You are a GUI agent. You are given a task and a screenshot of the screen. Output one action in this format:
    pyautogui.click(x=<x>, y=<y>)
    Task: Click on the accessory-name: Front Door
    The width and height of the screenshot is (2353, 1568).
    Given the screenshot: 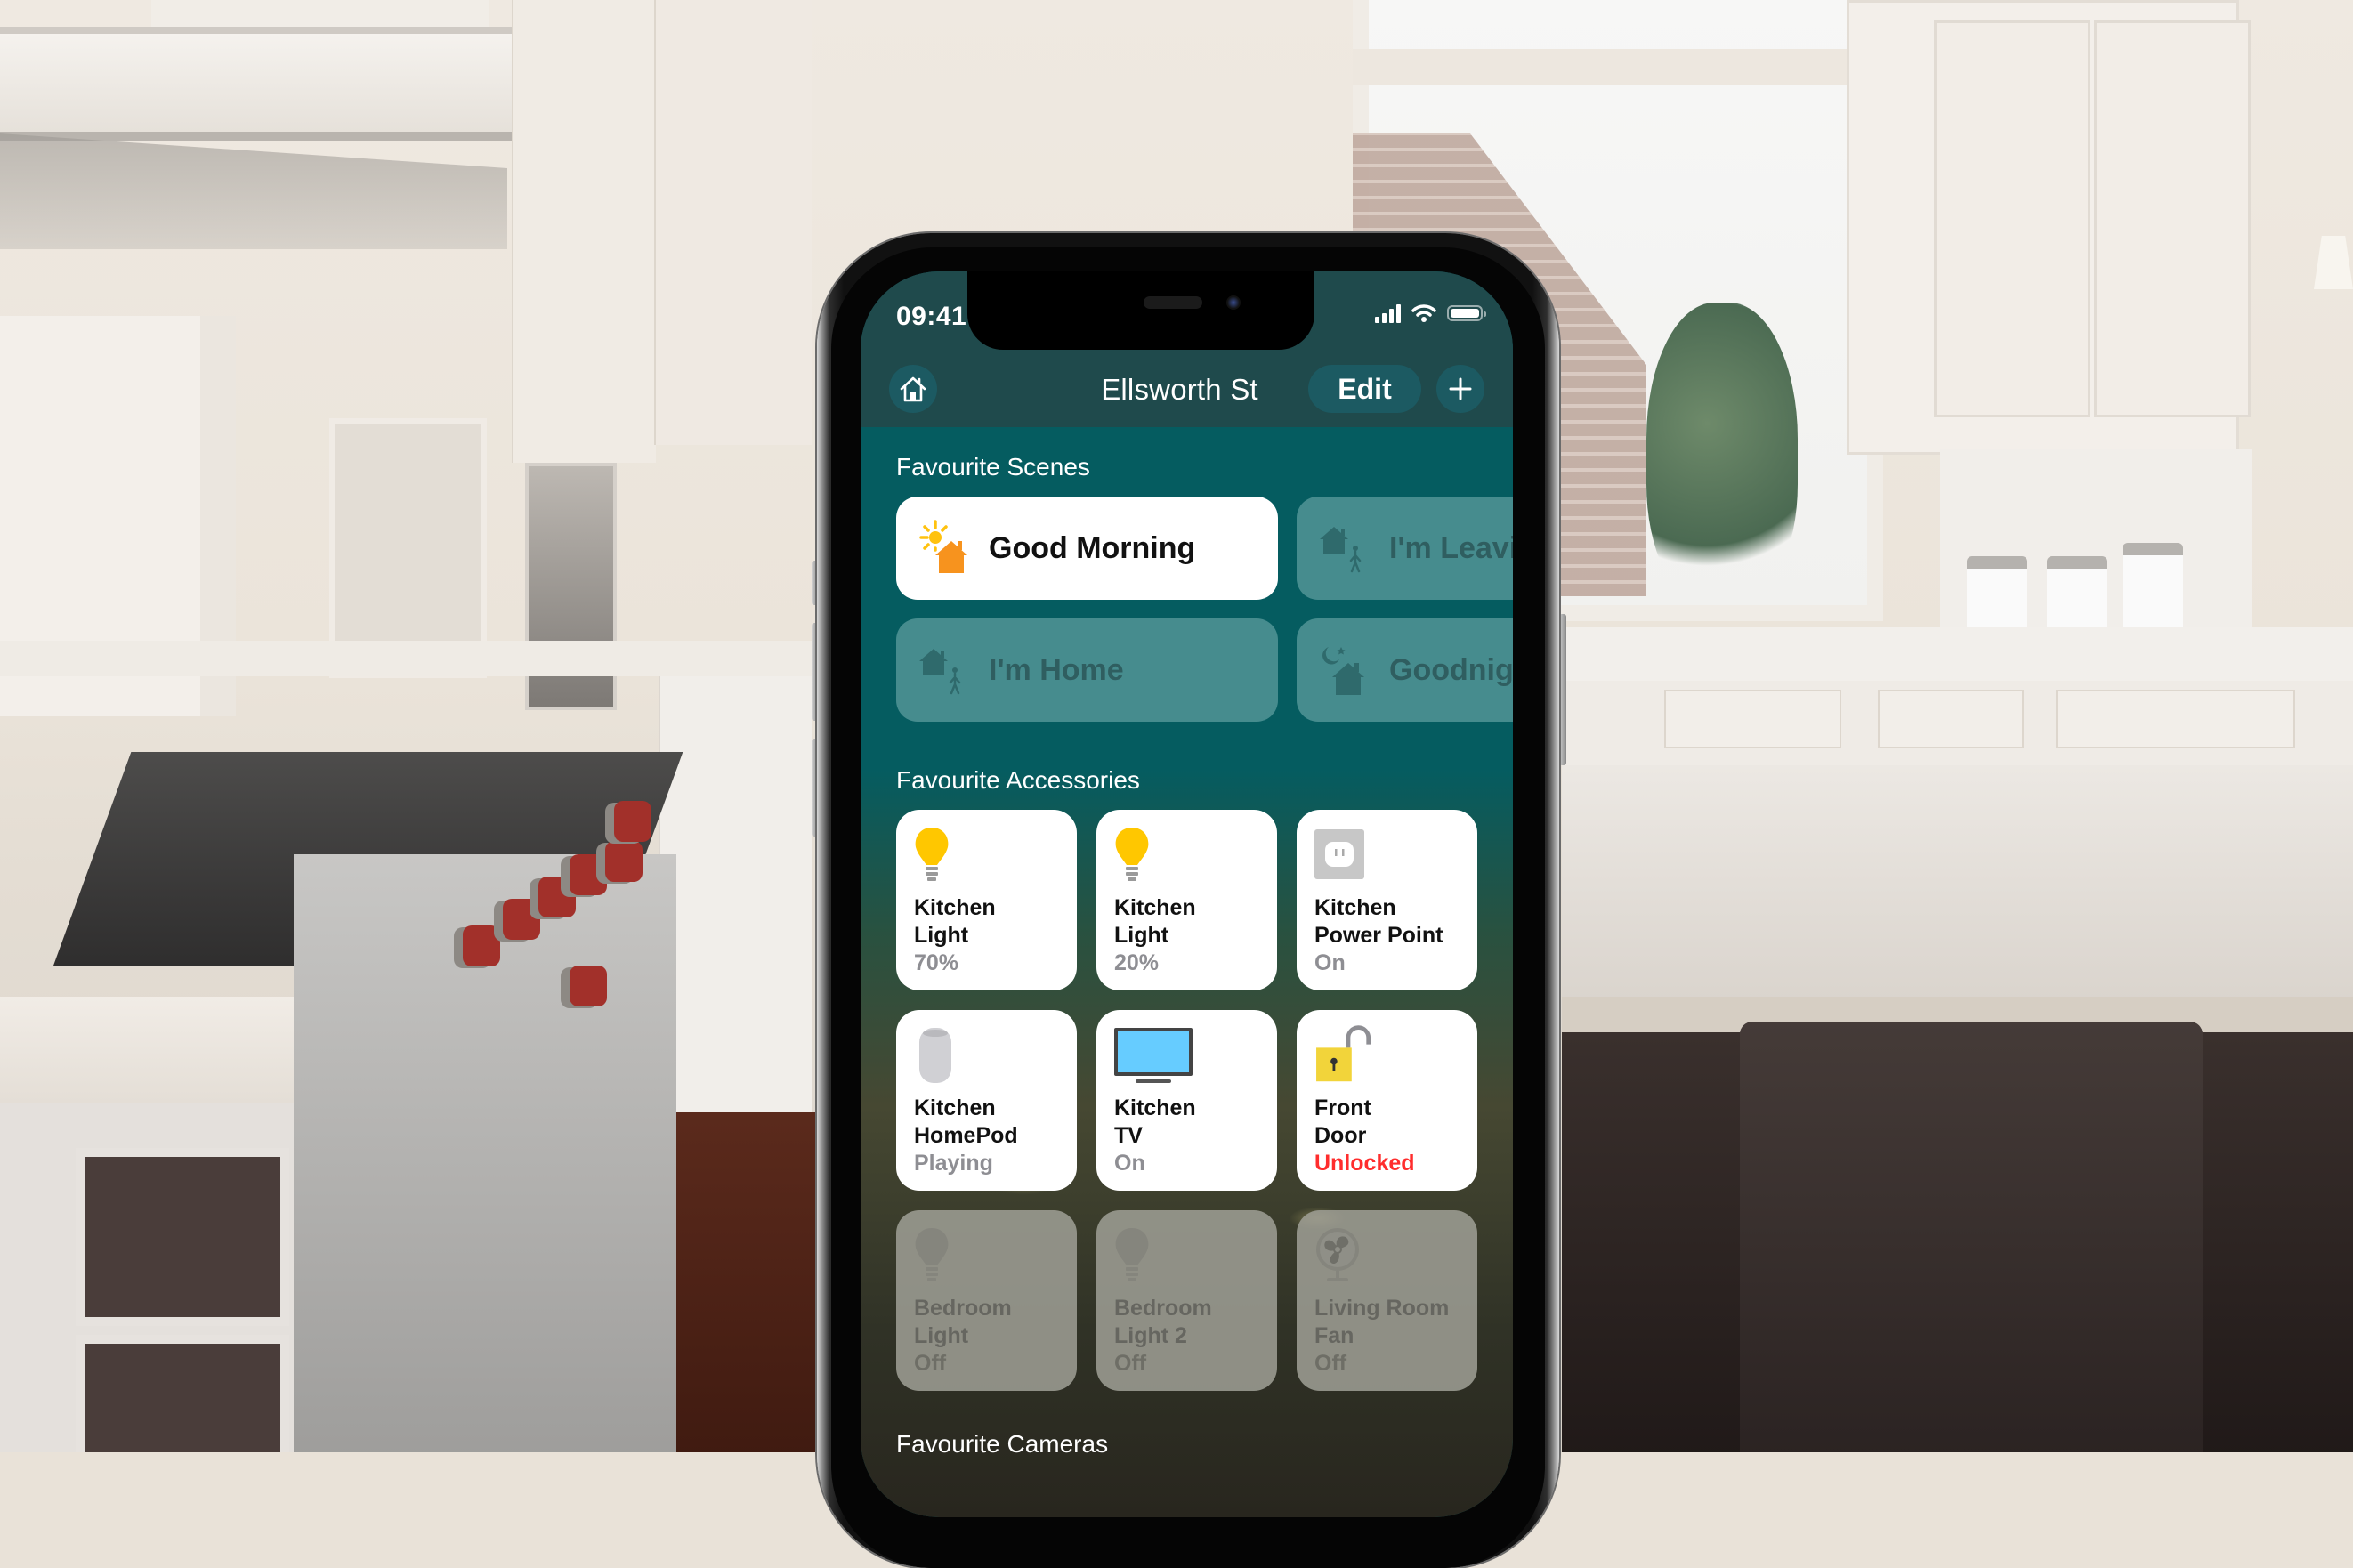 What is the action you would take?
    pyautogui.click(x=1343, y=1121)
    